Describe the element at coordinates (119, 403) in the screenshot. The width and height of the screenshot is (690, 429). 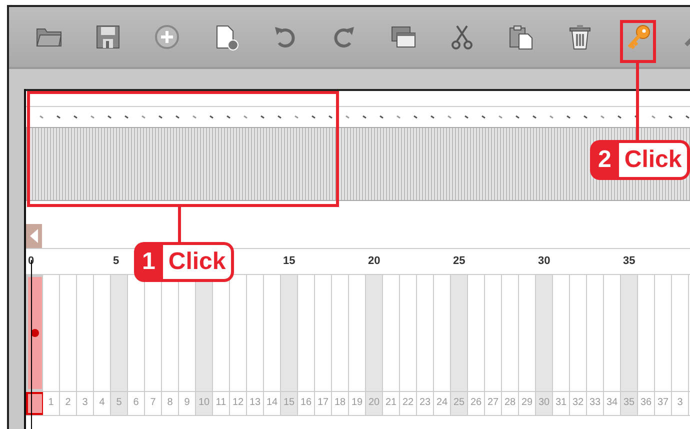
I see `frame-number: 5` at that location.